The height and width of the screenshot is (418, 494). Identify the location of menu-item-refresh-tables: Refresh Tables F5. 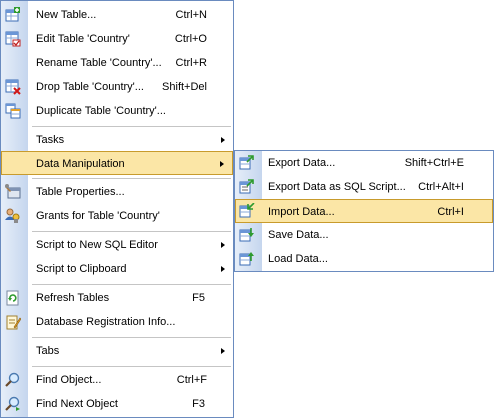
(117, 298).